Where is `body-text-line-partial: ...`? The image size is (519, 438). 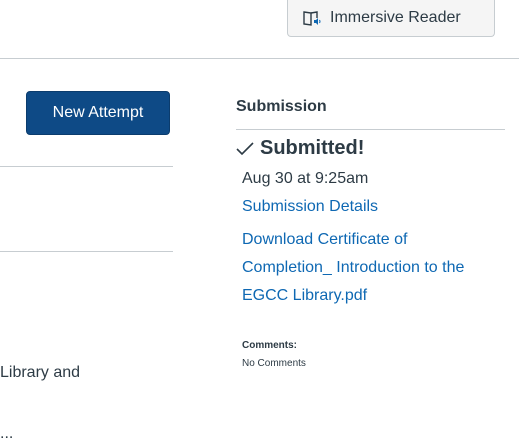
body-text-line-partial: ... is located at coordinates (7, 432).